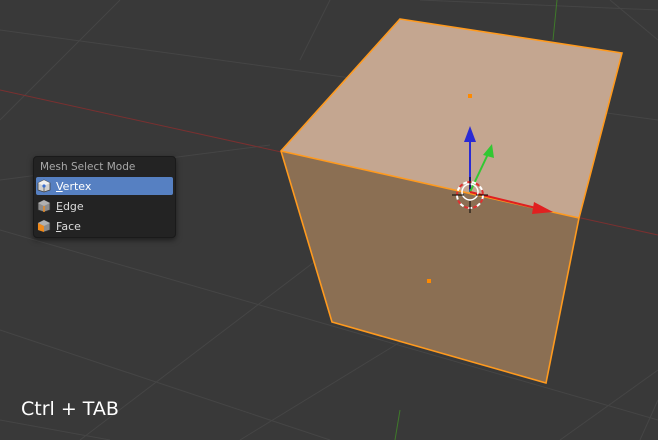 The height and width of the screenshot is (440, 658). I want to click on menu-item-vertex: Vertex, so click(104, 186).